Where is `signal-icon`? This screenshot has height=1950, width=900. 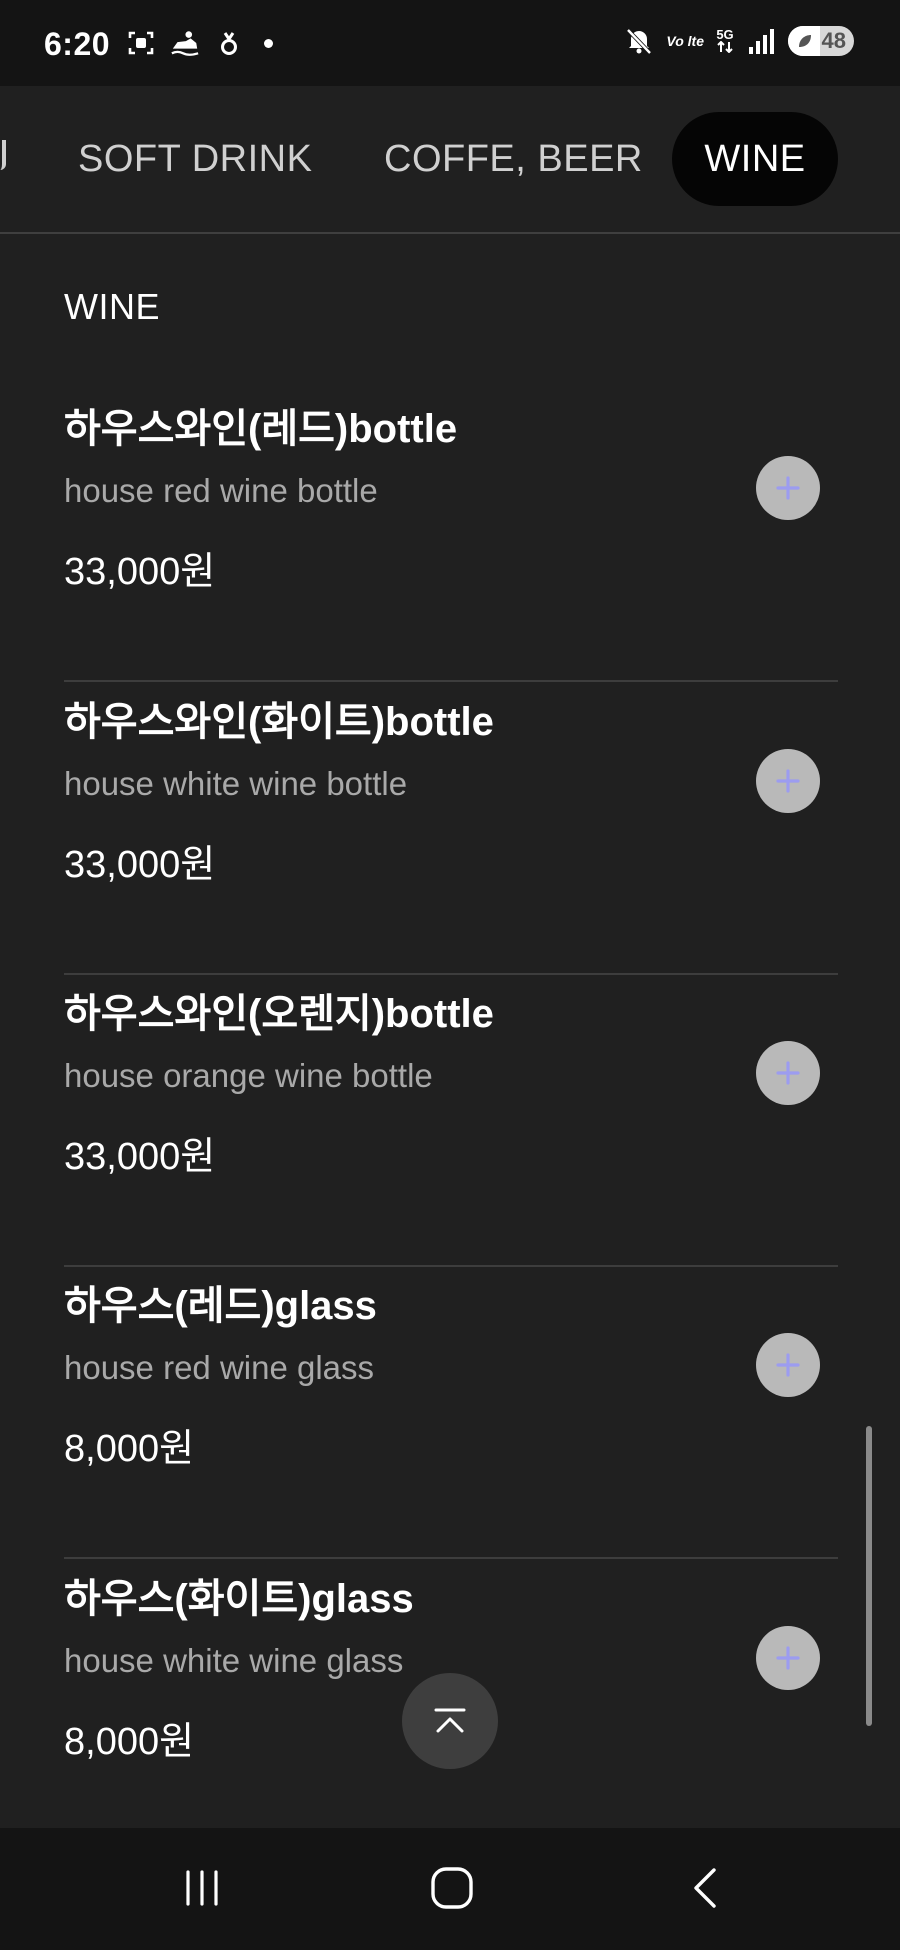
signal-icon is located at coordinates (761, 41).